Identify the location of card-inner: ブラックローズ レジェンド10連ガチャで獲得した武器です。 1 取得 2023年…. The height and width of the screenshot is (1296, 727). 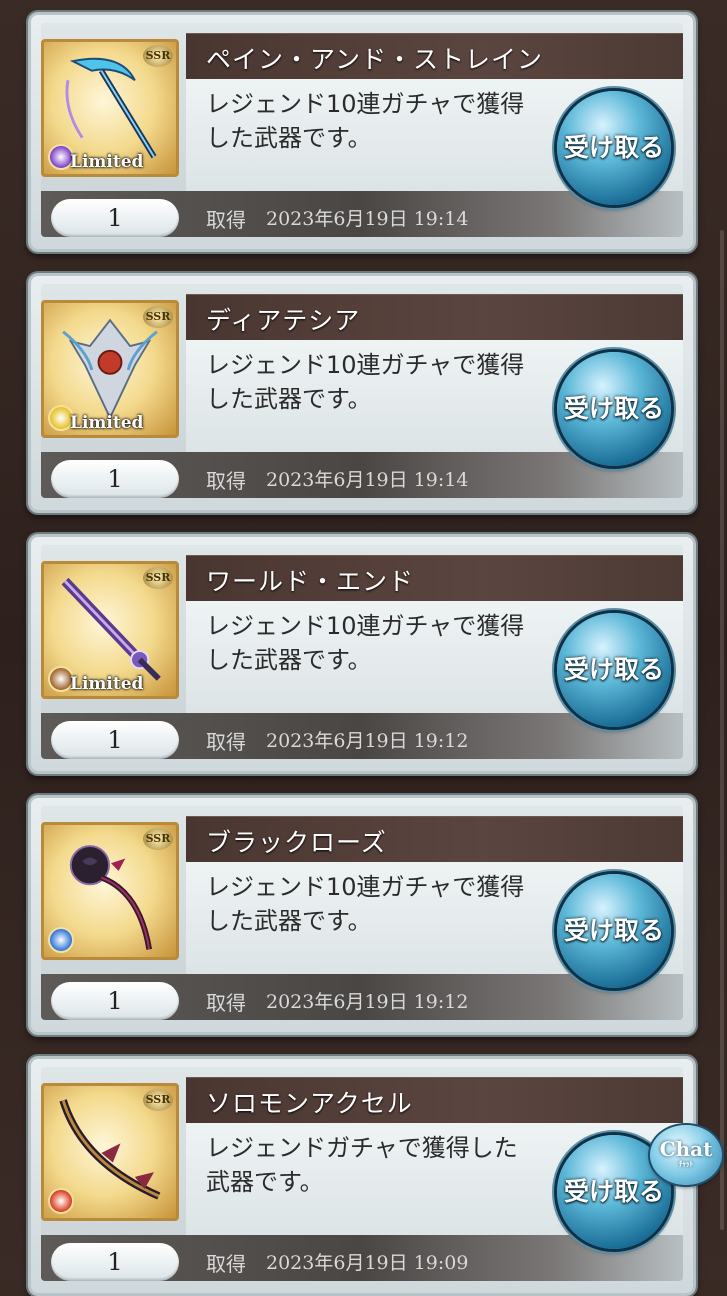
(362, 913).